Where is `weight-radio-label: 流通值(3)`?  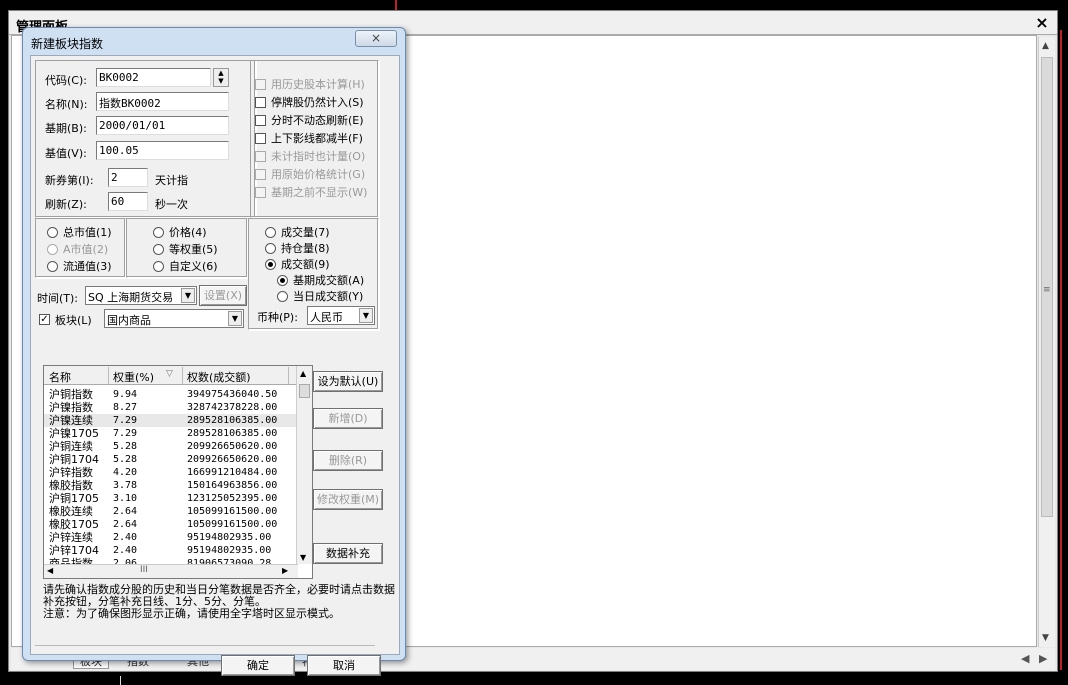 weight-radio-label: 流通值(3) is located at coordinates (87, 266).